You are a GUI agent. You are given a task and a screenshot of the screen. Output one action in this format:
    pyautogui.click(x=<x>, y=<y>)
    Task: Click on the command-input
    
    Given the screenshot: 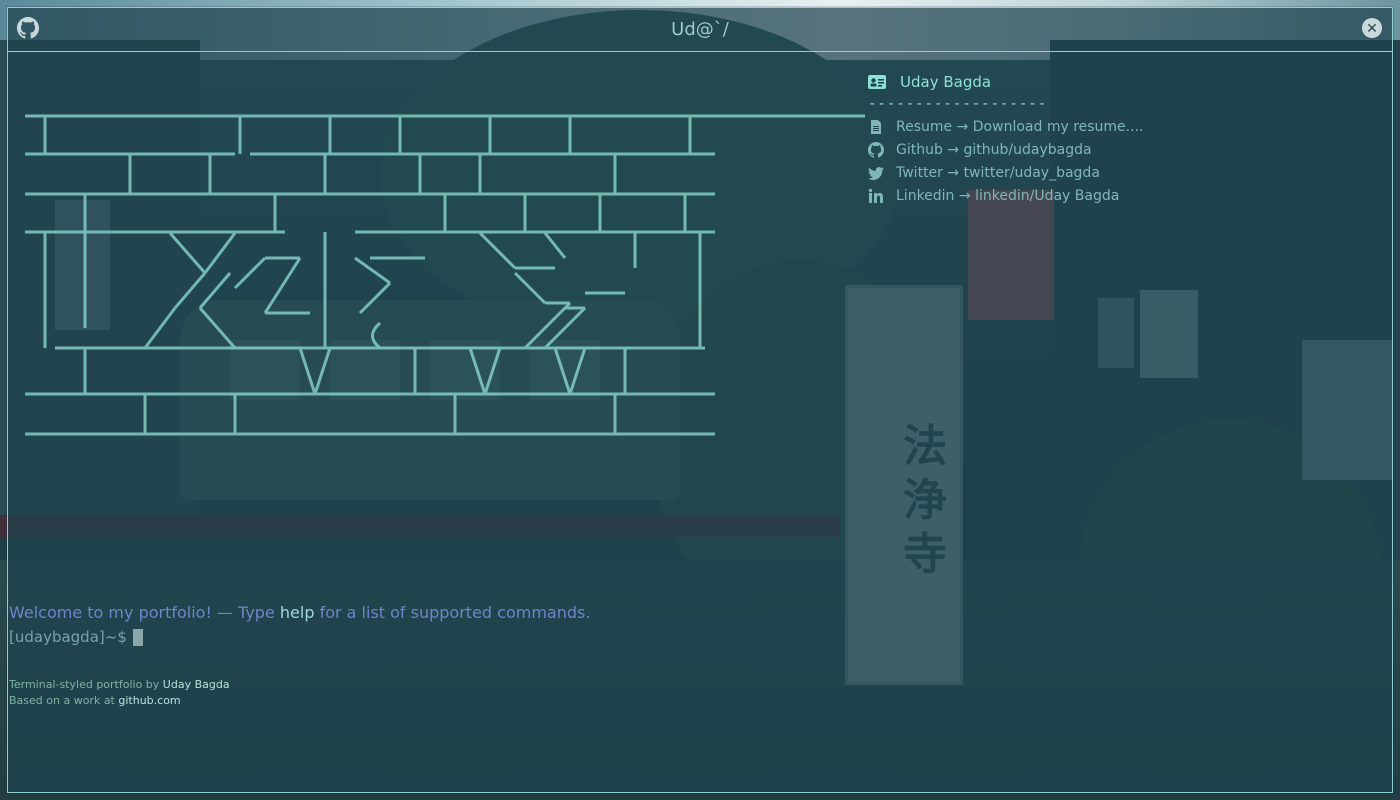 What is the action you would take?
    pyautogui.click(x=242, y=637)
    